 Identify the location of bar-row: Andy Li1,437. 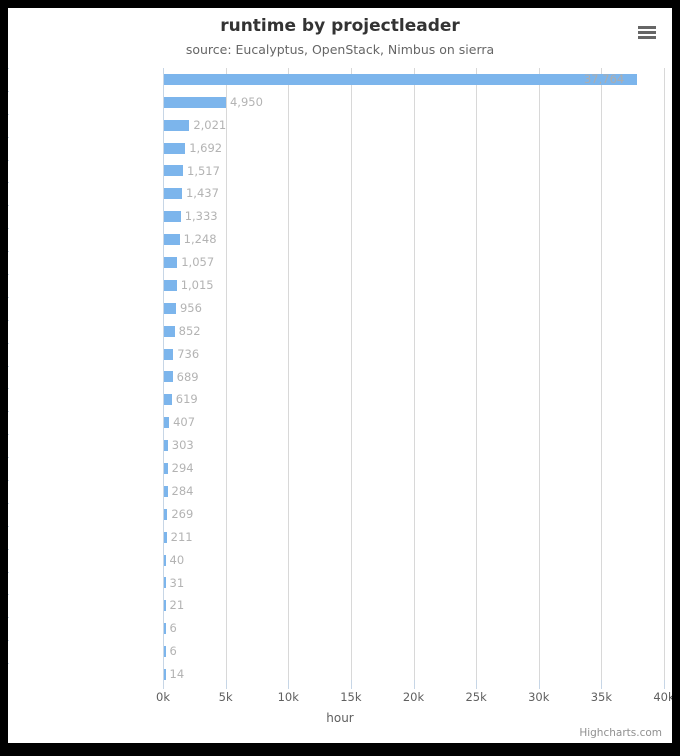
(336, 193).